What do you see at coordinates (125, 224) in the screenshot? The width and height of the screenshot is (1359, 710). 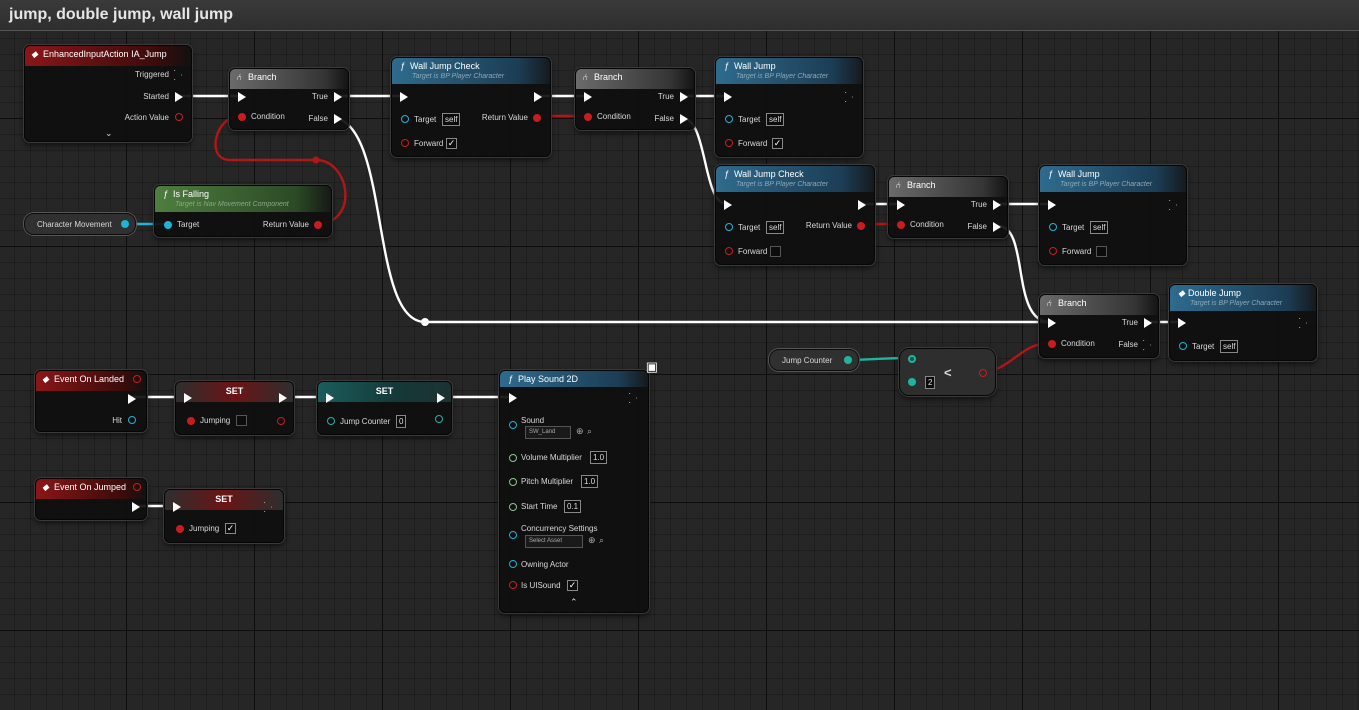 I see `object-out-pin` at bounding box center [125, 224].